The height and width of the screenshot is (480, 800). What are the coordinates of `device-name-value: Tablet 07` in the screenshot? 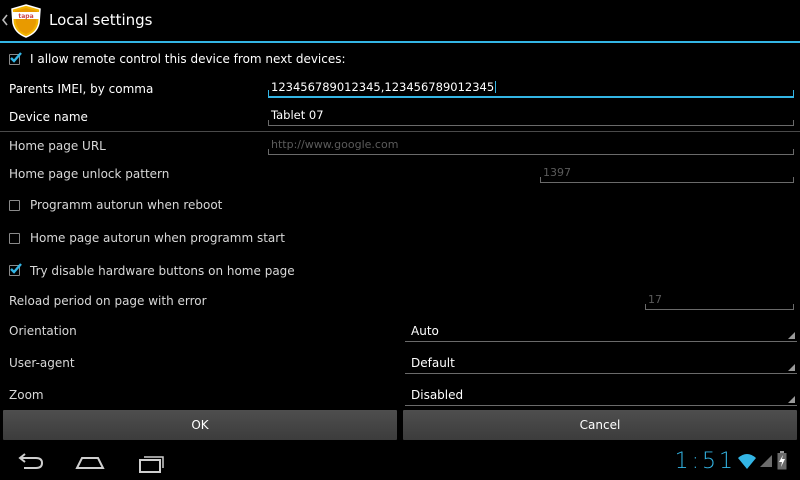 It's located at (297, 115).